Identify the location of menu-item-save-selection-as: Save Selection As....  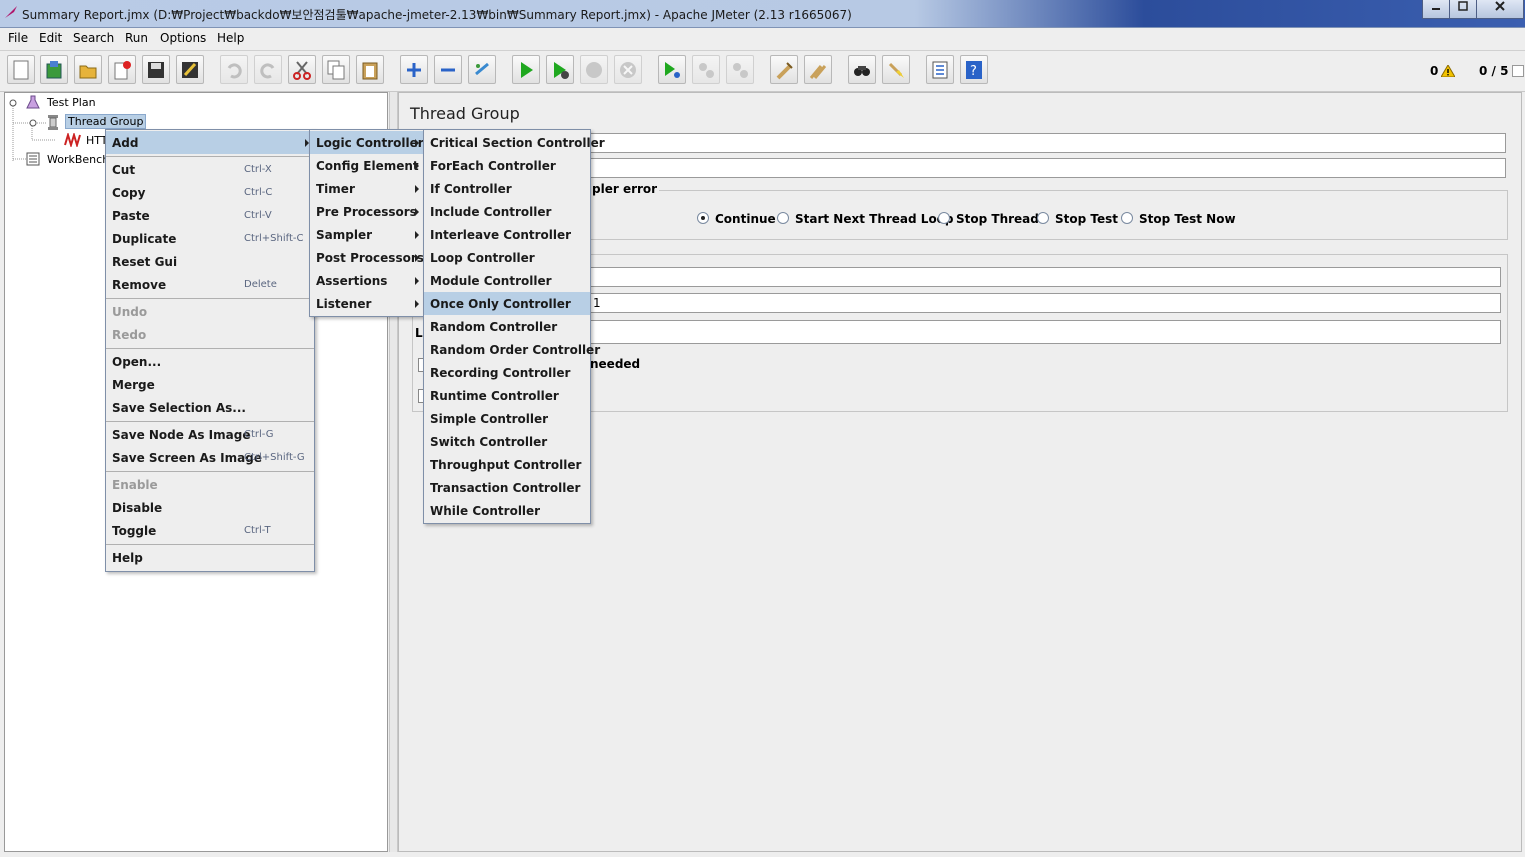
(210, 407).